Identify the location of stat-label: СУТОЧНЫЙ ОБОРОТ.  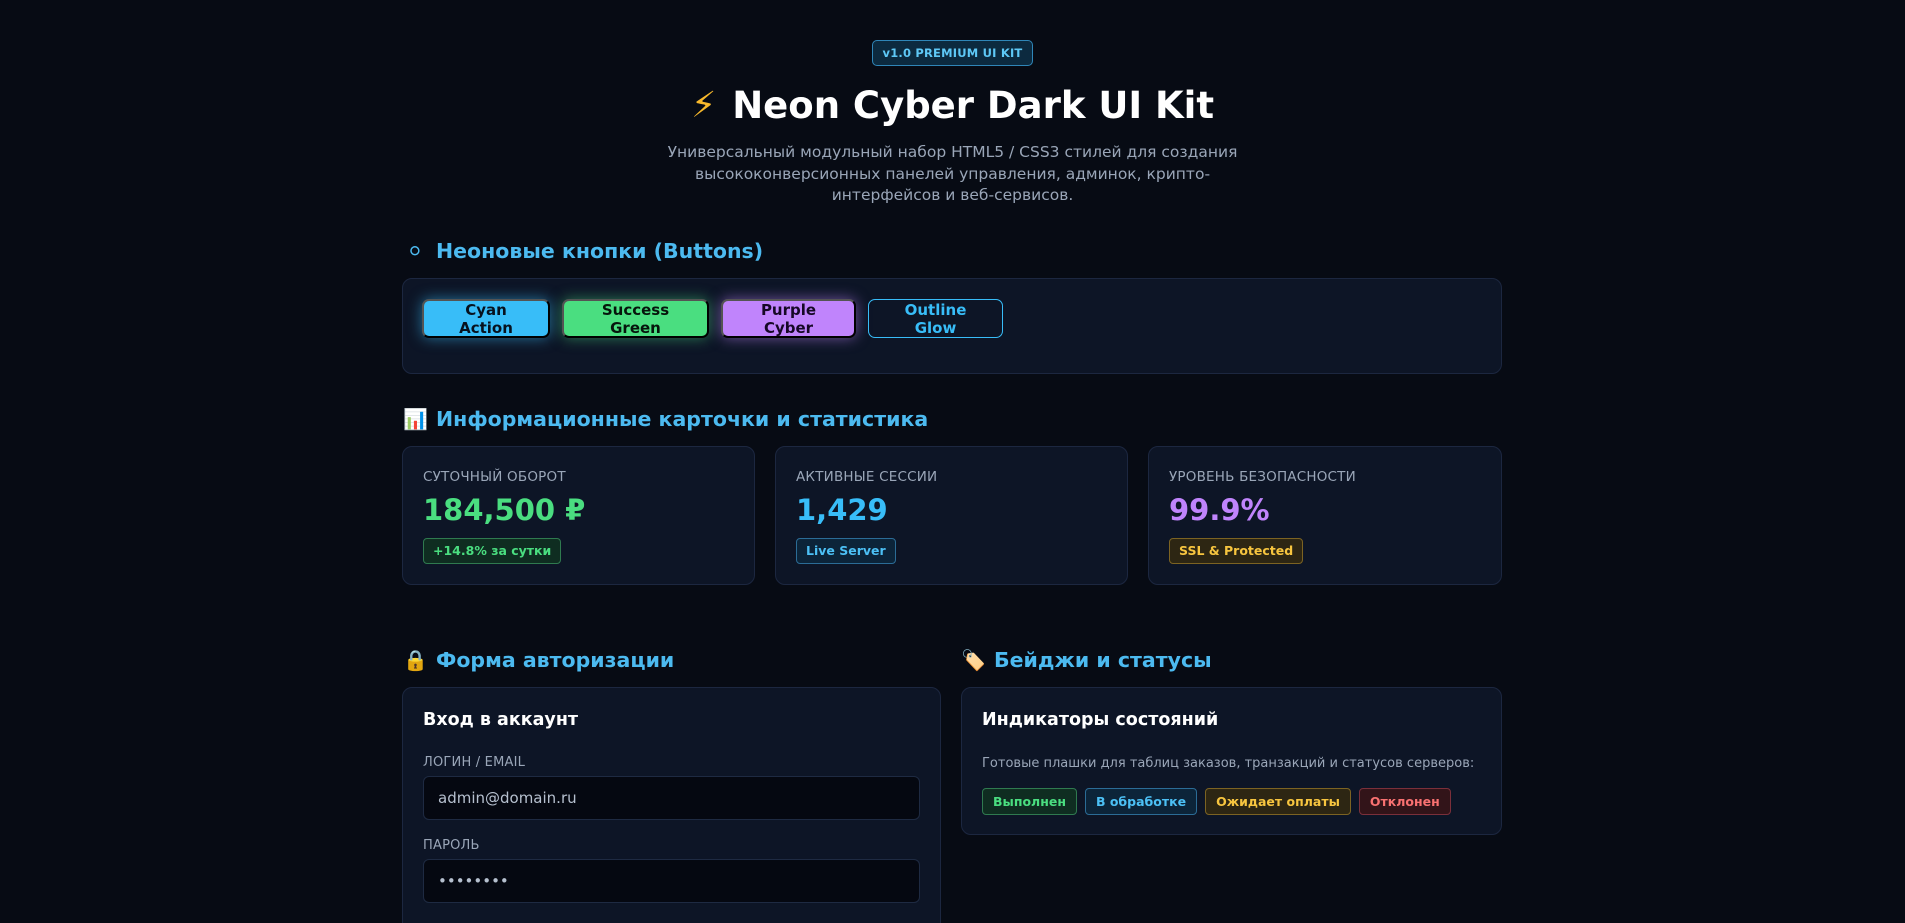
(494, 477).